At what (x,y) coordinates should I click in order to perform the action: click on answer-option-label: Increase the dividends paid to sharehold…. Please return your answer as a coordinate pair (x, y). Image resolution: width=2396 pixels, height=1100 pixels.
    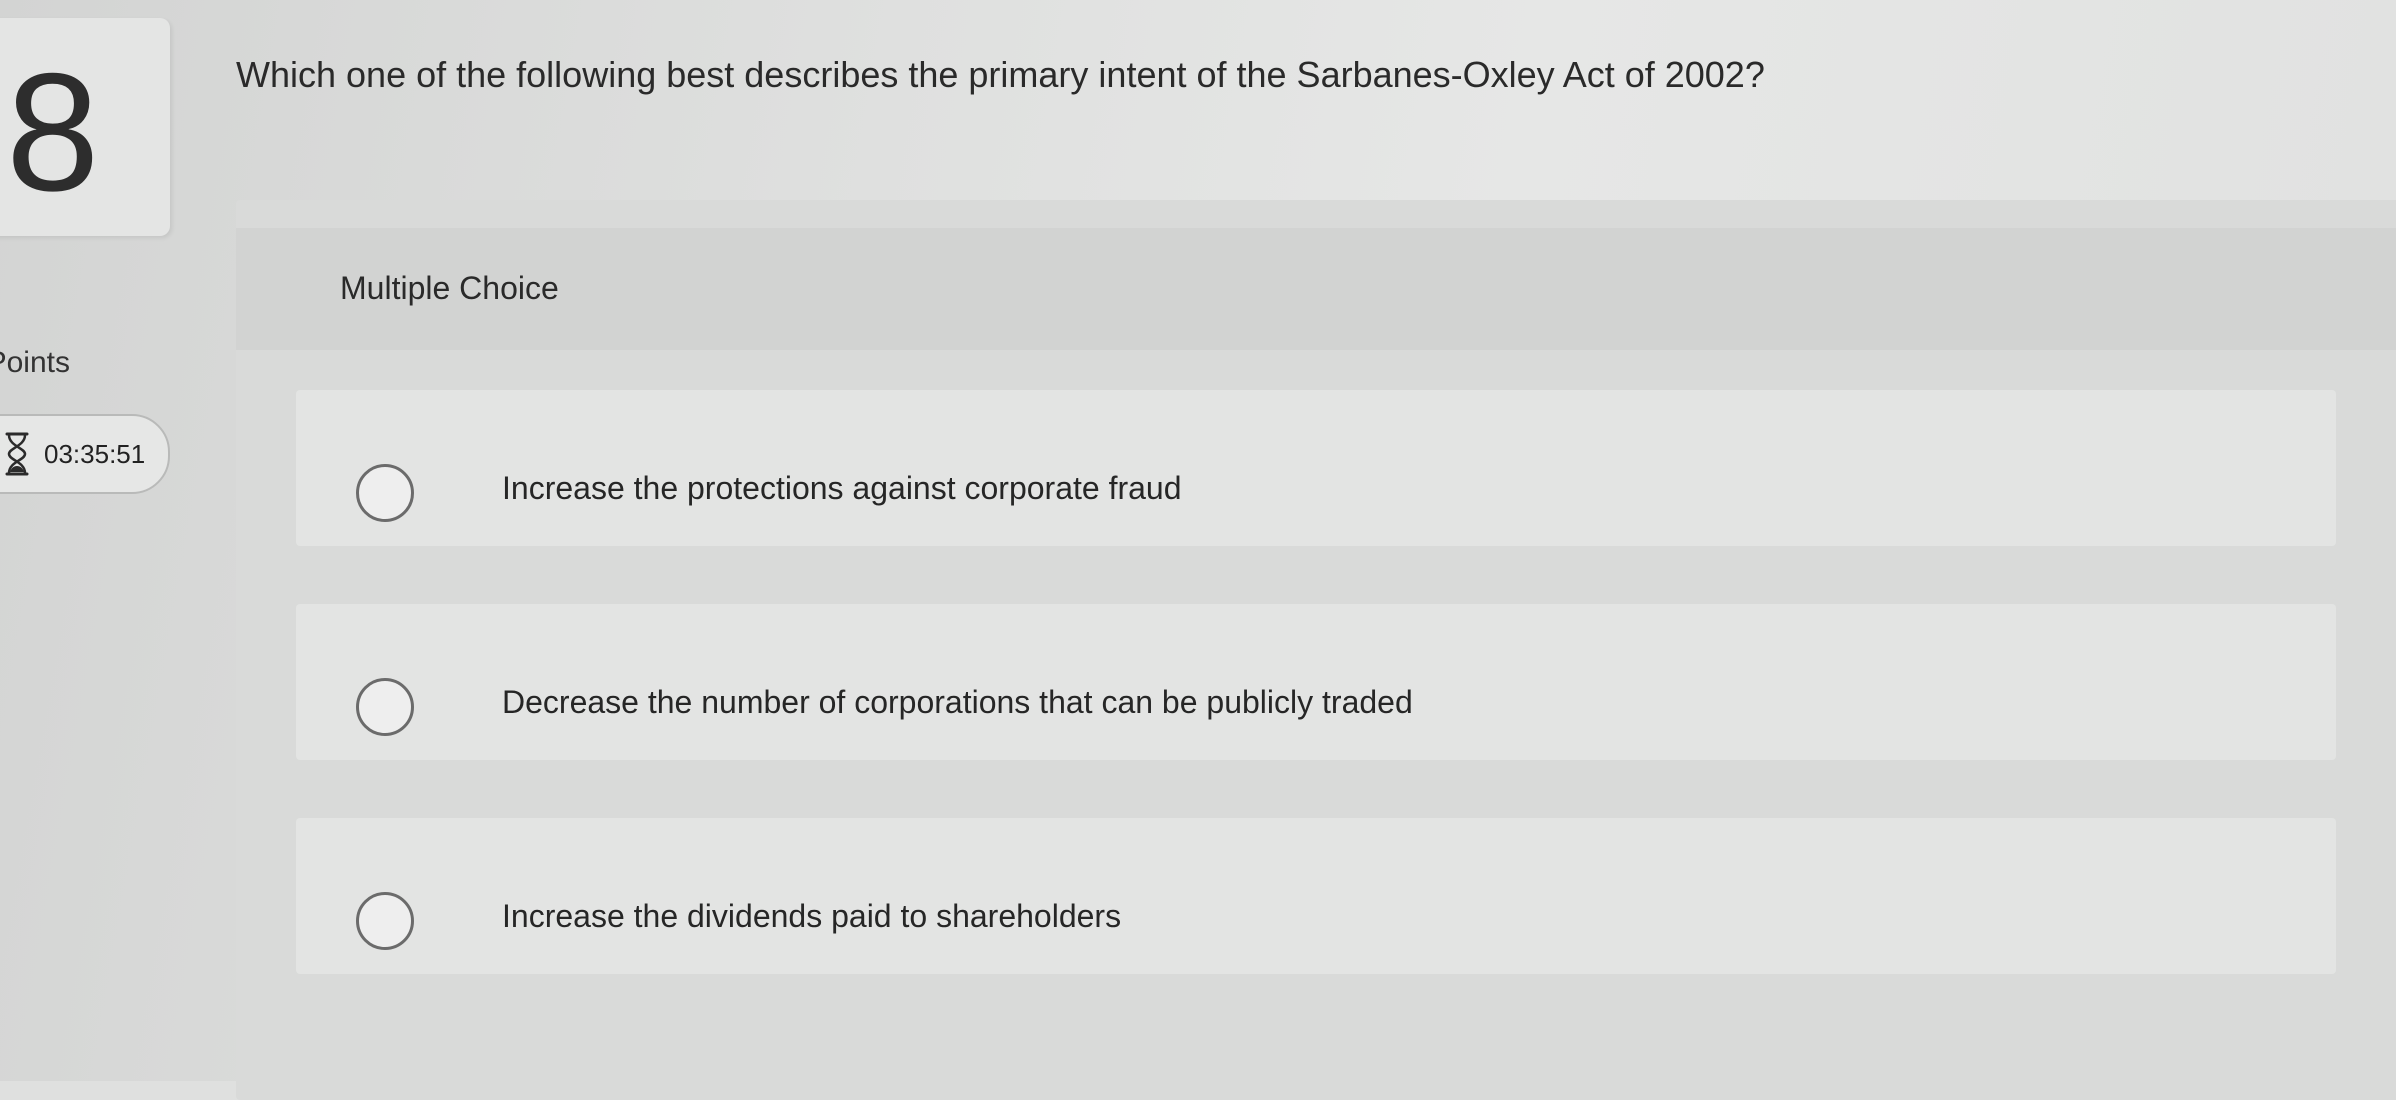
    Looking at the image, I should click on (812, 916).